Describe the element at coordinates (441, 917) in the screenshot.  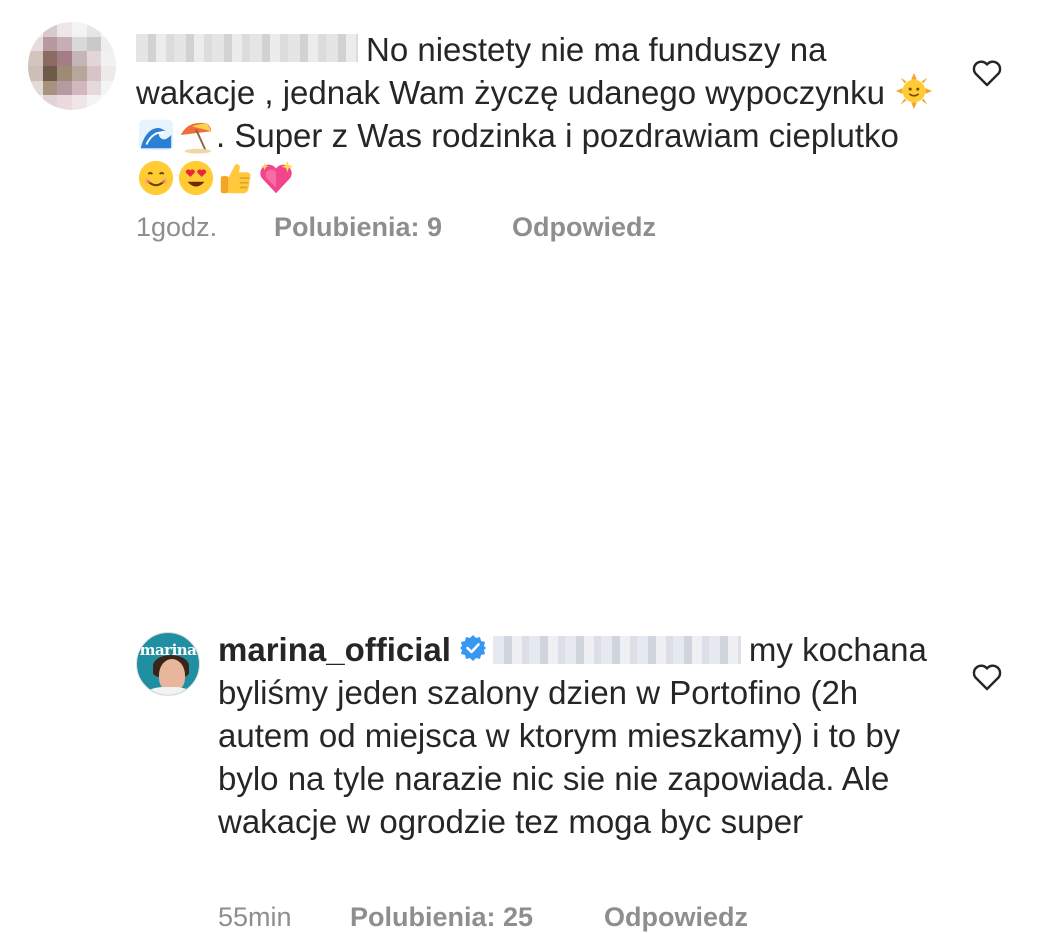
I see `likes-count: Polubienia: 25` at that location.